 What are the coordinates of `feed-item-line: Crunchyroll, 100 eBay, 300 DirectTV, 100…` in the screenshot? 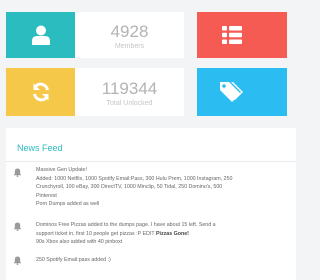 It's located at (129, 187).